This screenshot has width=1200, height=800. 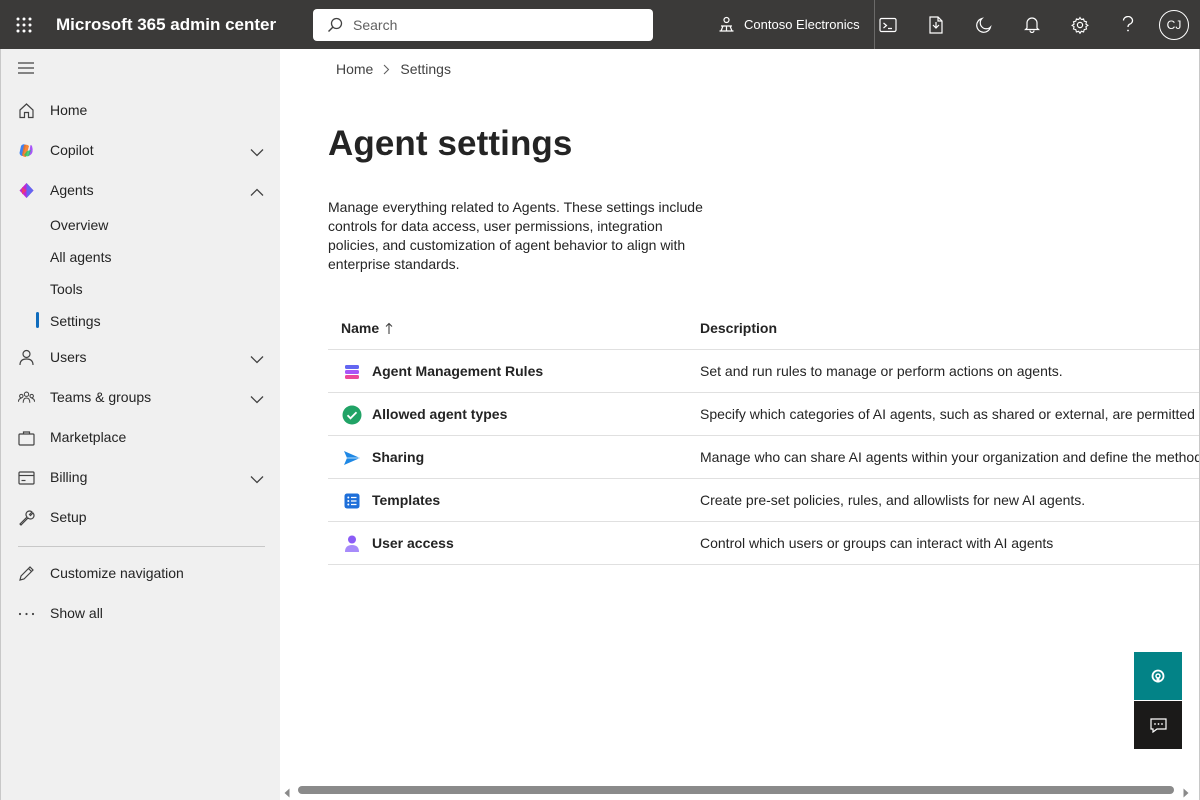 What do you see at coordinates (493, 25) in the screenshot?
I see `search-input` at bounding box center [493, 25].